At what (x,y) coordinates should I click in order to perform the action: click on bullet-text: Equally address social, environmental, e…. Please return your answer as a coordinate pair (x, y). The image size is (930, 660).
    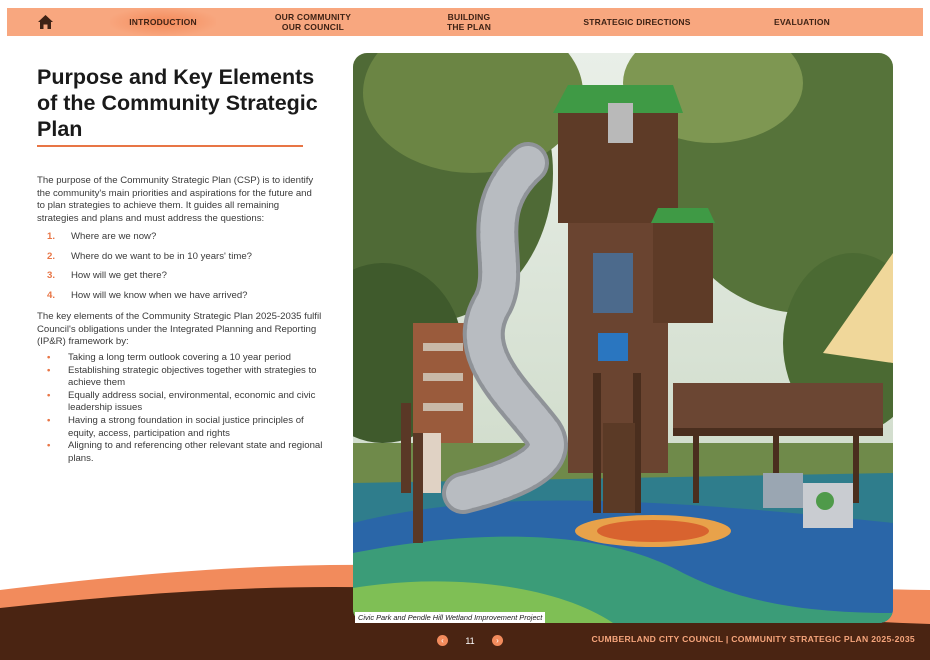
    Looking at the image, I should click on (192, 401).